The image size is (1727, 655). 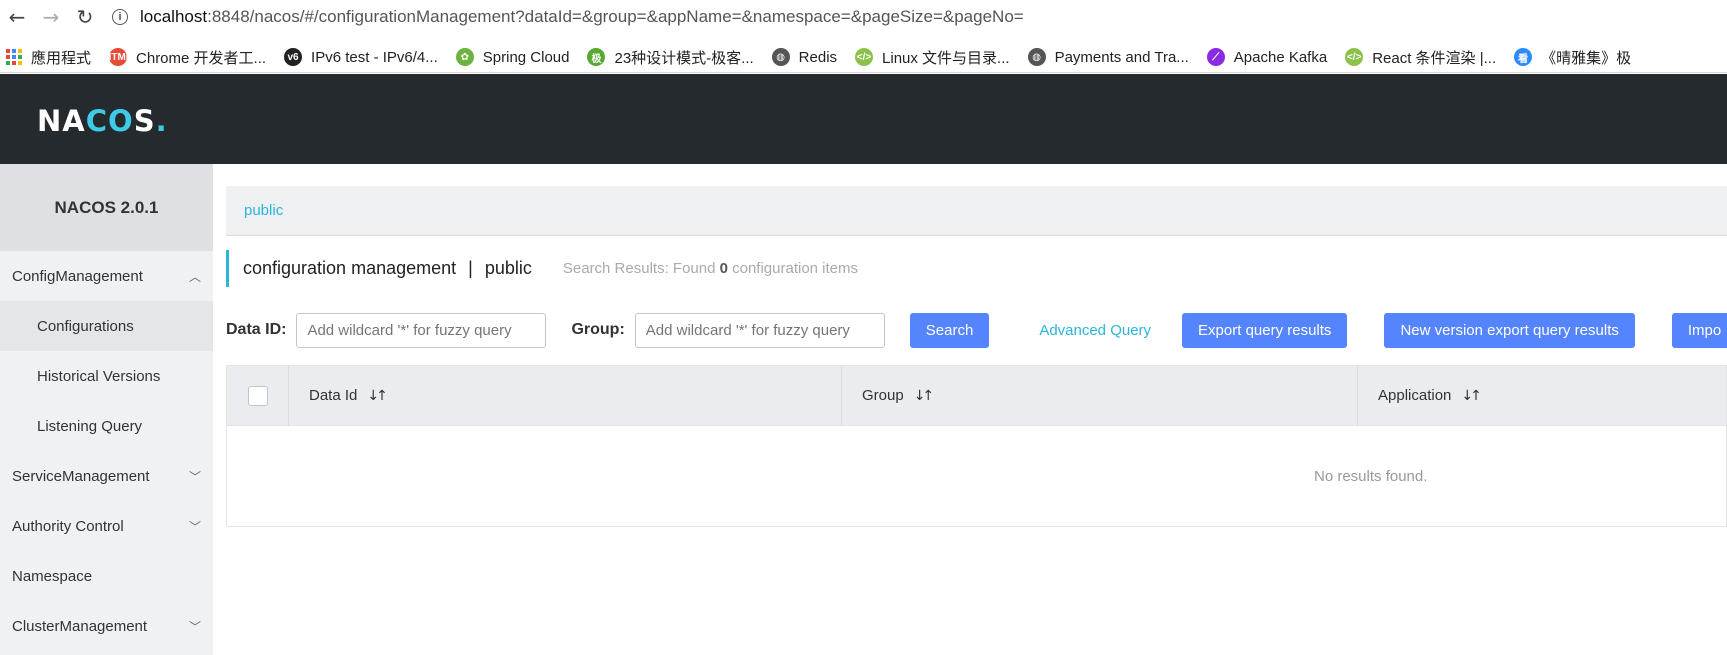 I want to click on namespace-bar: public, so click(x=976, y=211).